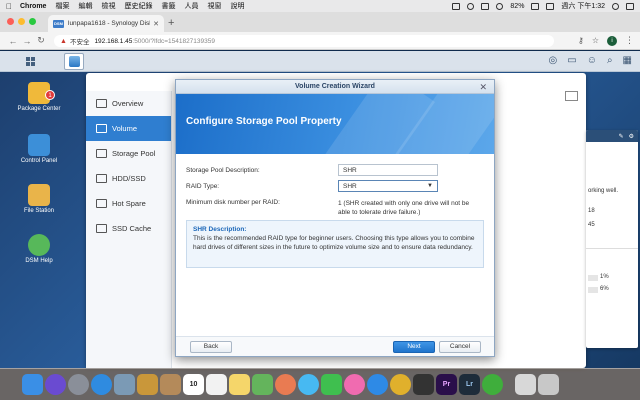 Image resolution: width=640 pixels, height=400 pixels. I want to click on browser-tab-active: DSM lunpapa1618 - Synology DiskS ✕, so click(106, 23).